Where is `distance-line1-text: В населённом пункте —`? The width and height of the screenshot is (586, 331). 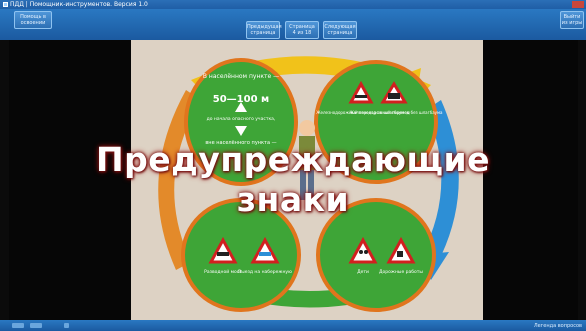 distance-line1-text: В населённом пункте — is located at coordinates (241, 76).